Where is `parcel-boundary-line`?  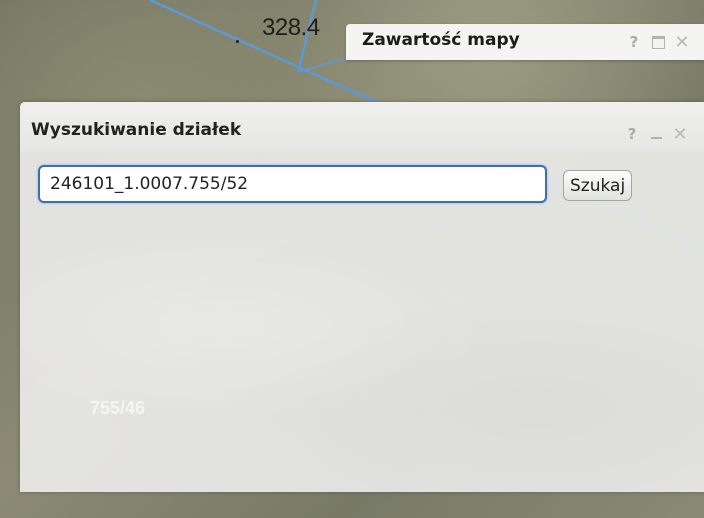
parcel-boundary-line is located at coordinates (322, 65).